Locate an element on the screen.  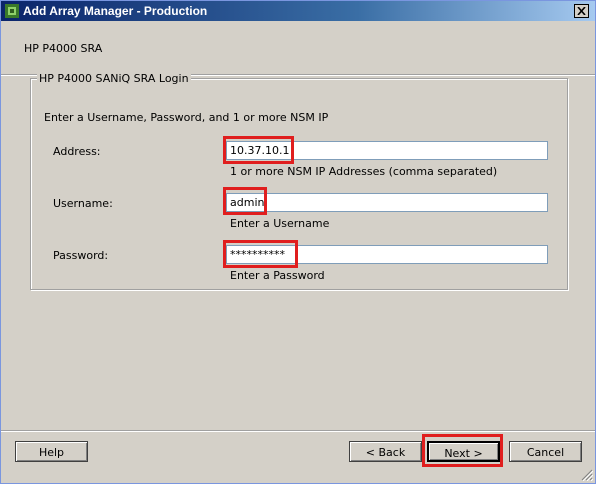
password-input: ********** is located at coordinates (387, 254).